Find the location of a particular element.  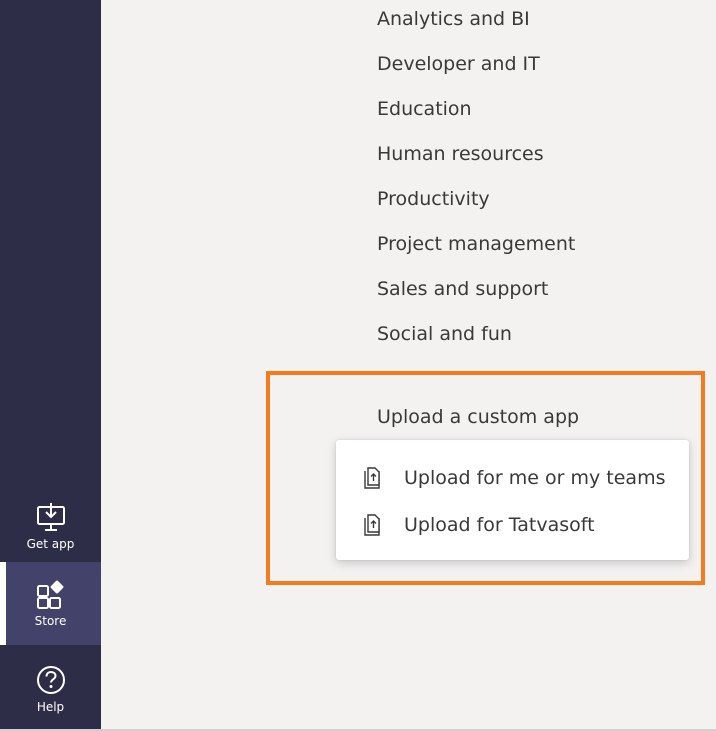

category-item-education: Education is located at coordinates (424, 109).